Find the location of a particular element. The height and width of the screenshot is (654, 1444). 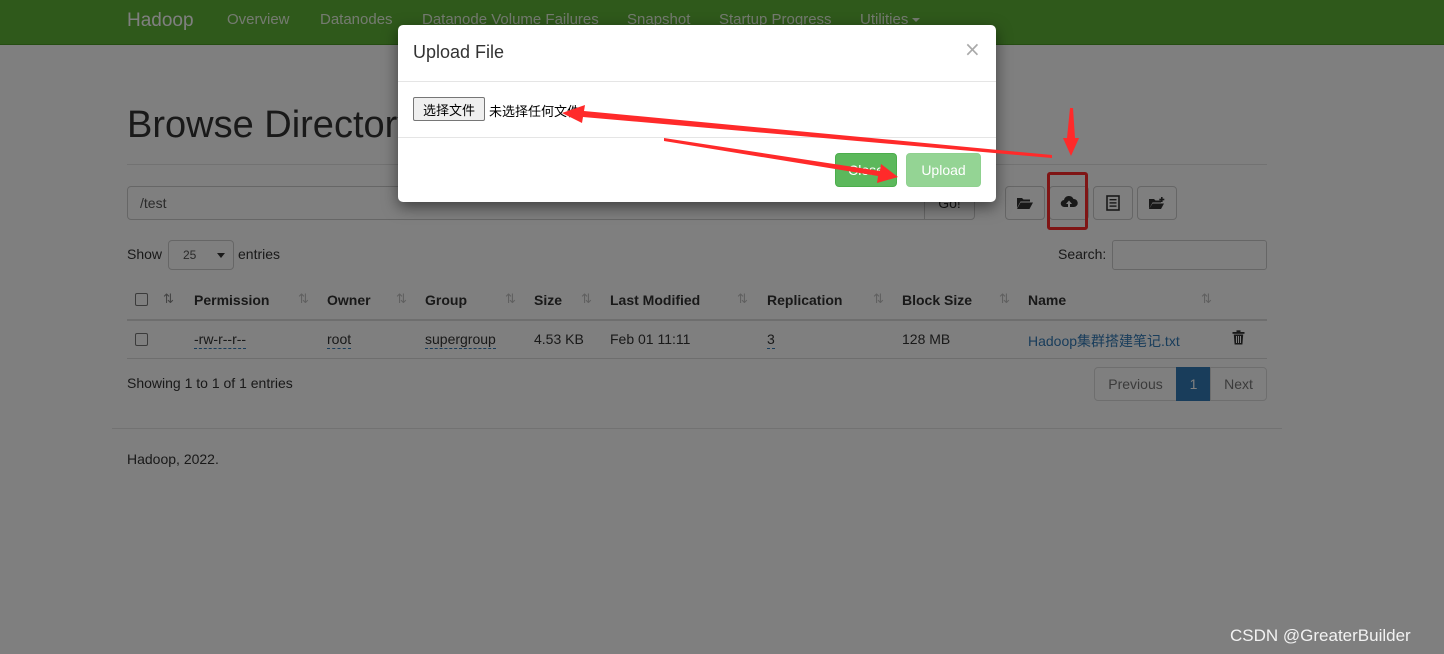

modal-close-icon: × is located at coordinates (972, 49).